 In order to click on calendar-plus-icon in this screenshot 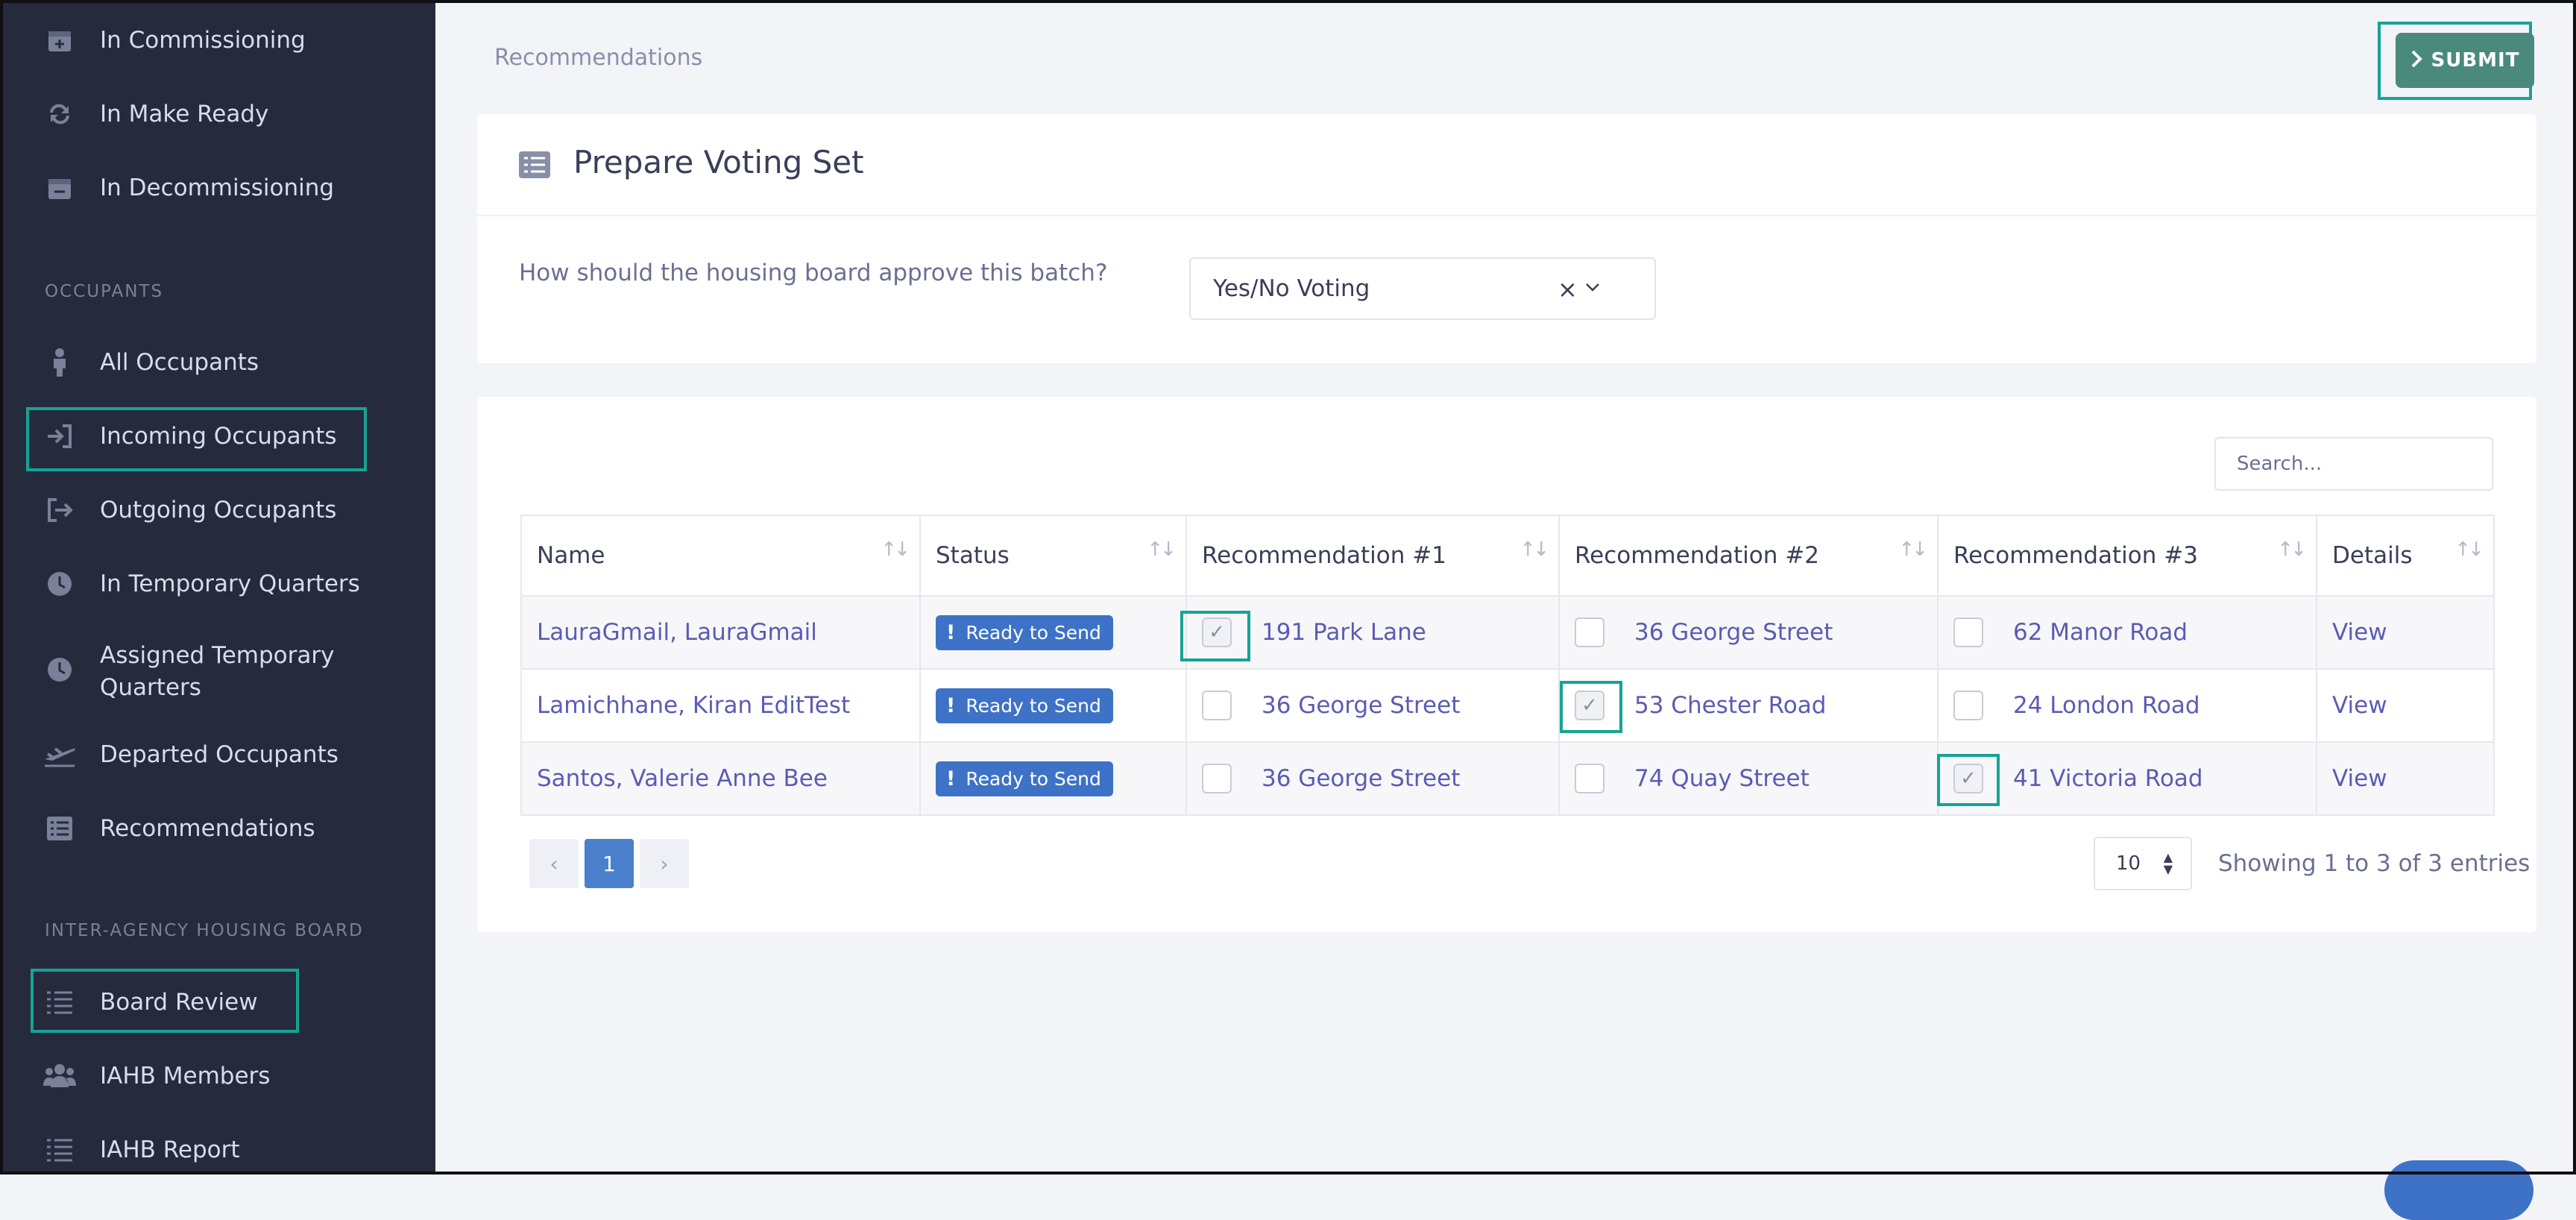, I will do `click(59, 40)`.